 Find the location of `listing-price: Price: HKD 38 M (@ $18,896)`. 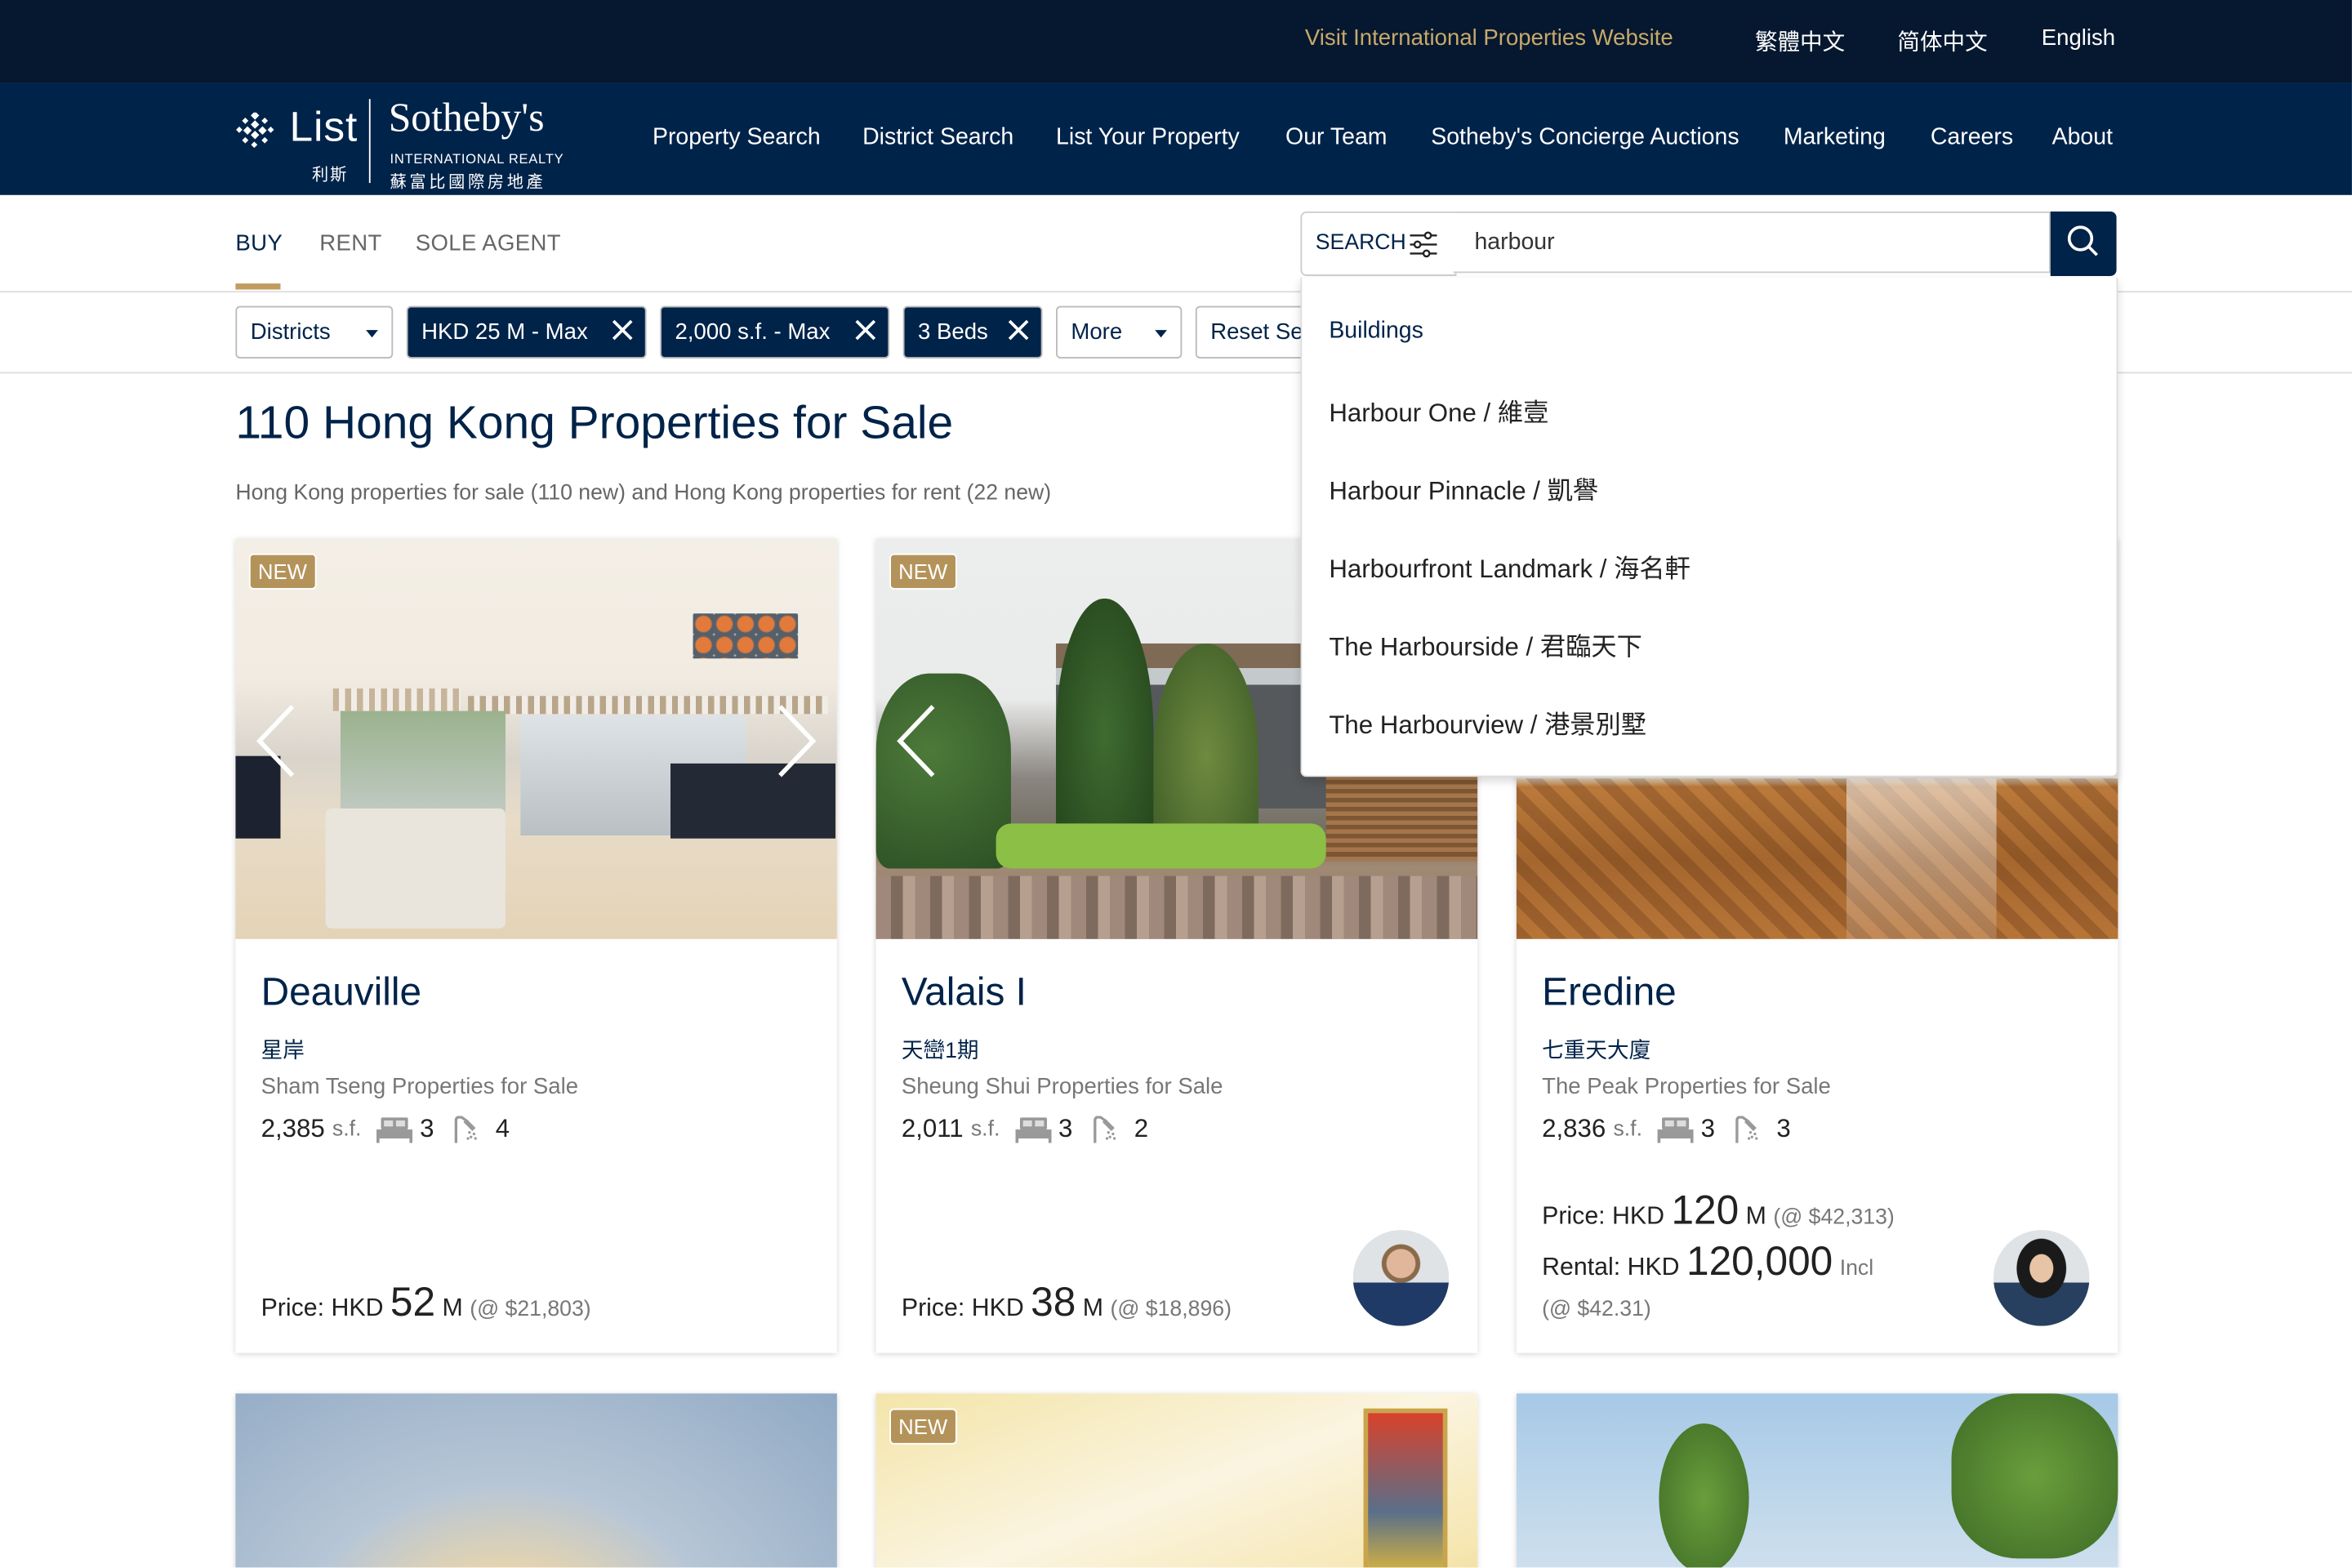

listing-price: Price: HKD 38 M (@ $18,896) is located at coordinates (1067, 1303).